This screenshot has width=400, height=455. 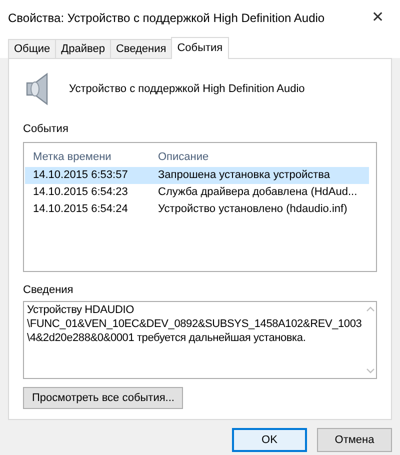 I want to click on tab: События, so click(x=200, y=48).